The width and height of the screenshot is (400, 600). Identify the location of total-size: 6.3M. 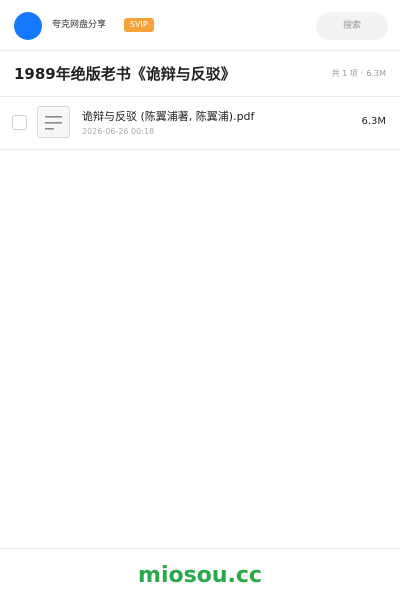
(376, 73).